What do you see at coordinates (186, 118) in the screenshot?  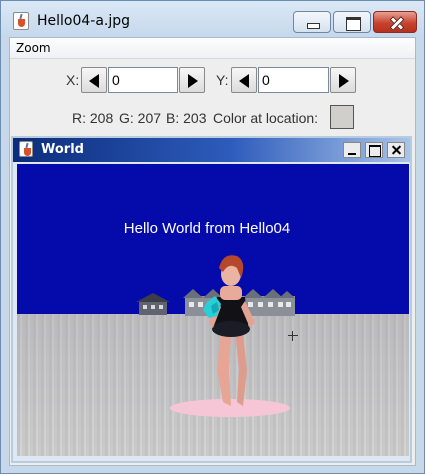 I see `blue-value: B: 203` at bounding box center [186, 118].